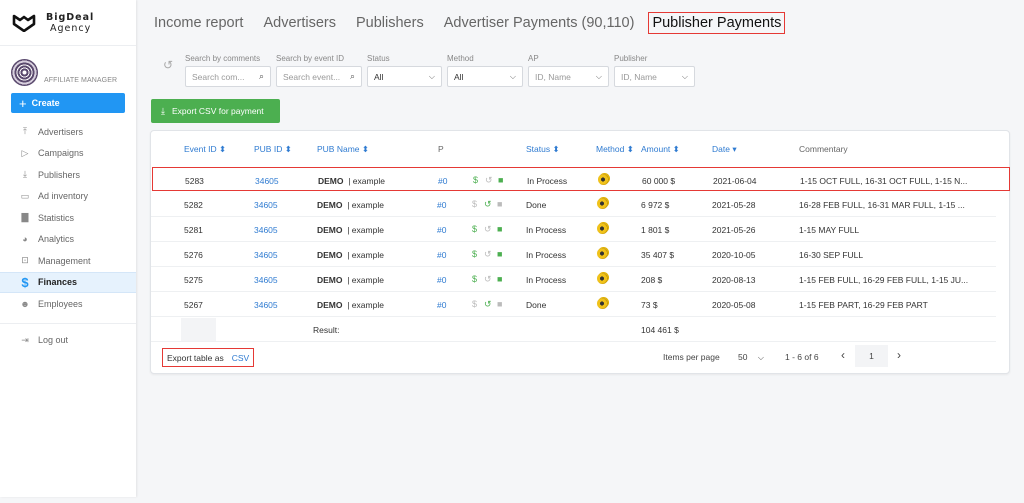 This screenshot has width=1024, height=503. What do you see at coordinates (734, 280) in the screenshot?
I see `date: 2020-08-13` at bounding box center [734, 280].